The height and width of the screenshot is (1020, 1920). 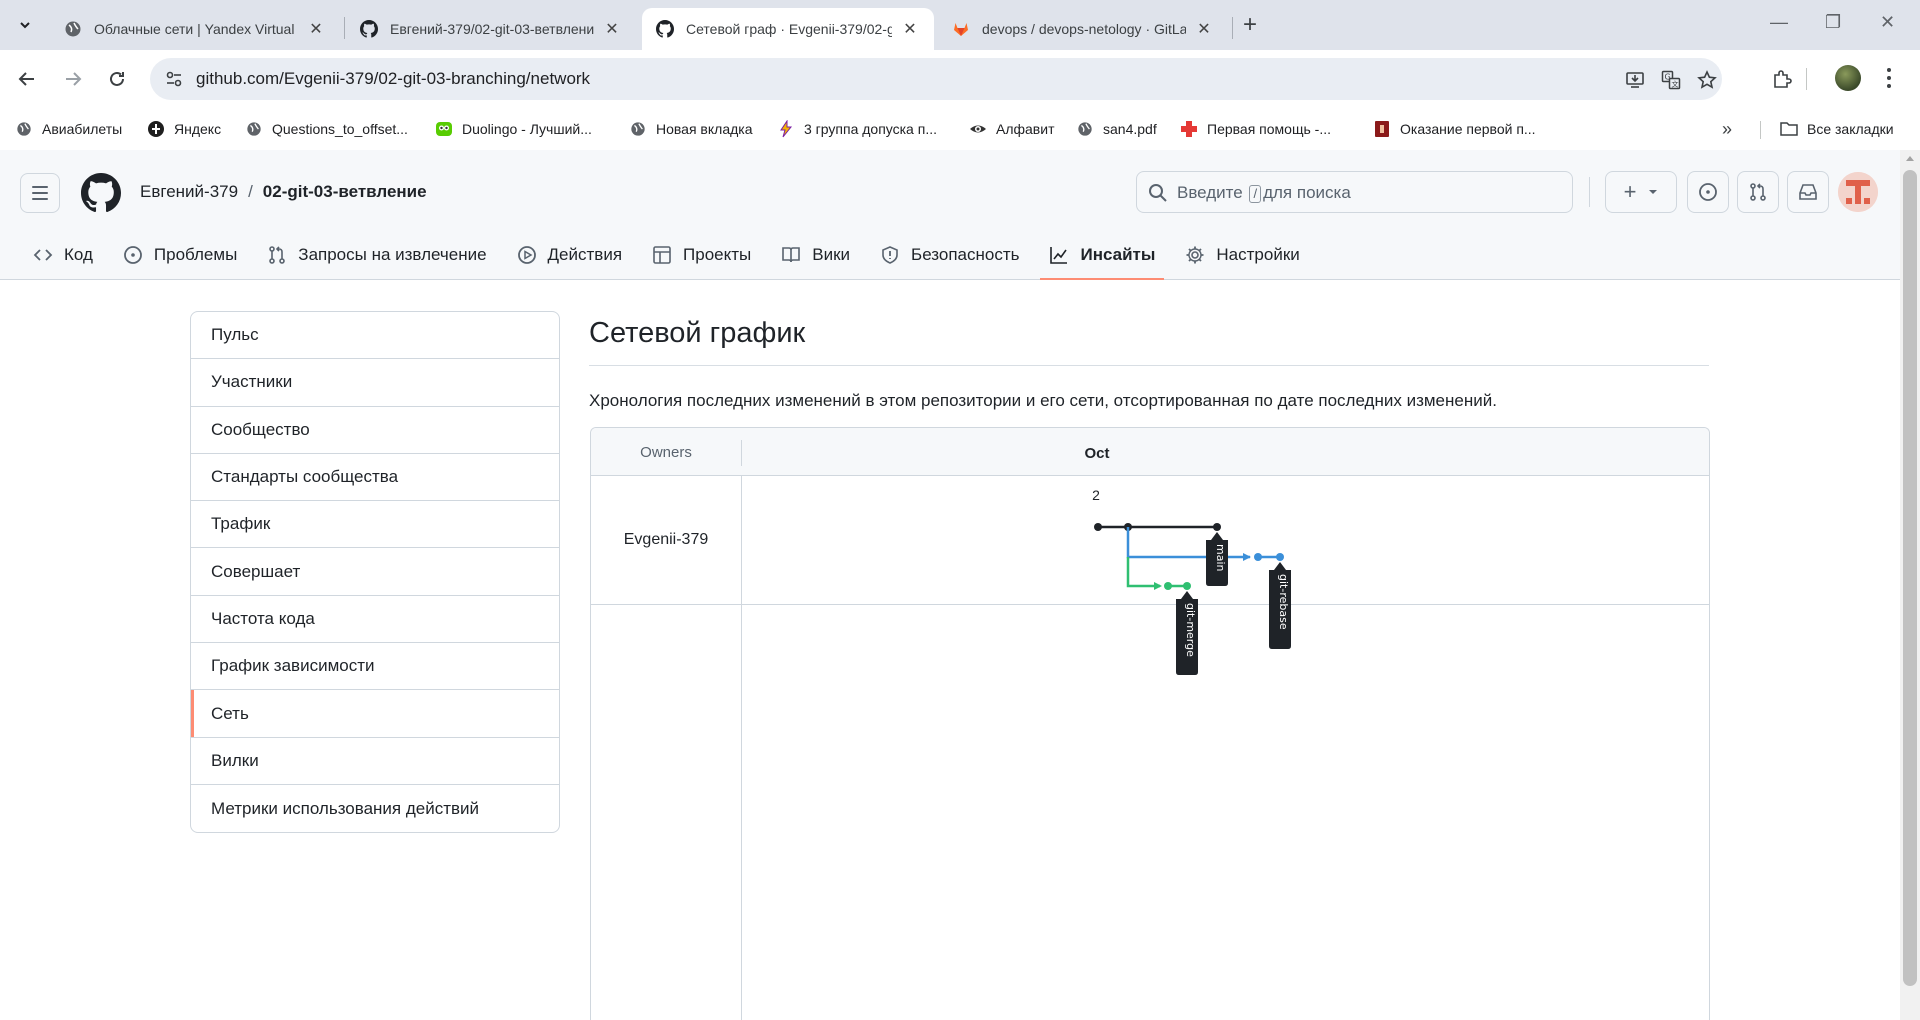 What do you see at coordinates (1837, 129) in the screenshot?
I see `all-bookmarks-button: Все закладки` at bounding box center [1837, 129].